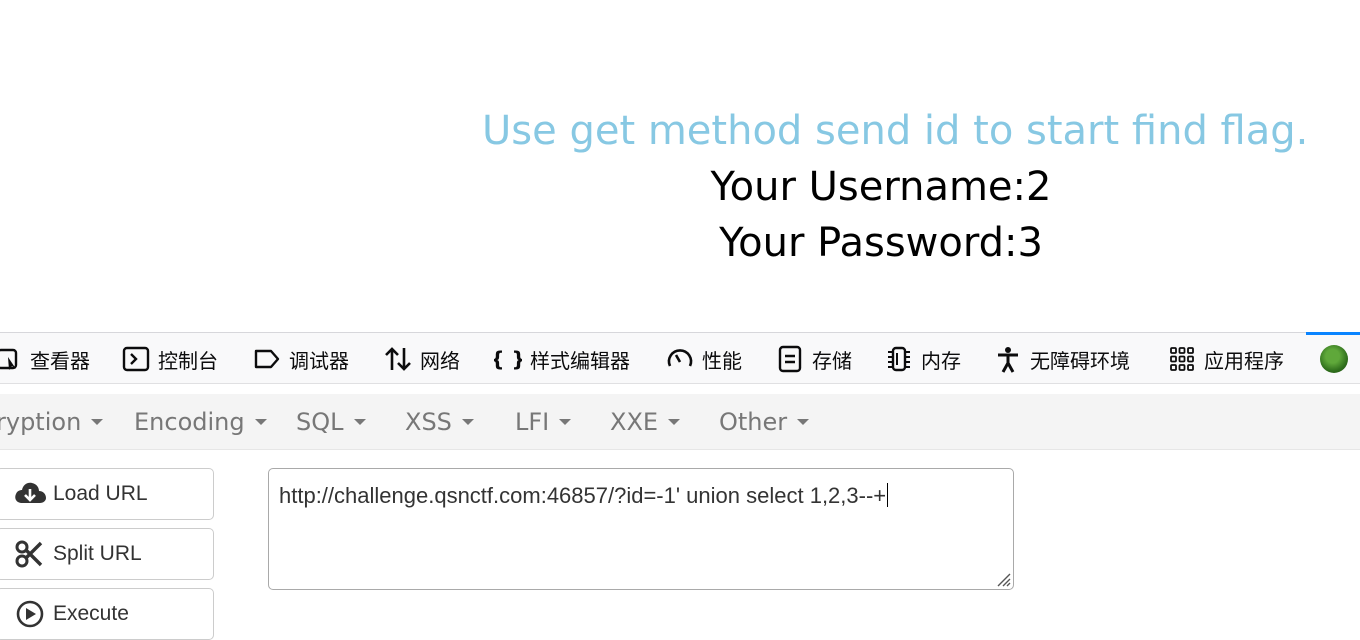 This screenshot has width=1360, height=640. Describe the element at coordinates (888, 495) in the screenshot. I see `text-cursor` at that location.